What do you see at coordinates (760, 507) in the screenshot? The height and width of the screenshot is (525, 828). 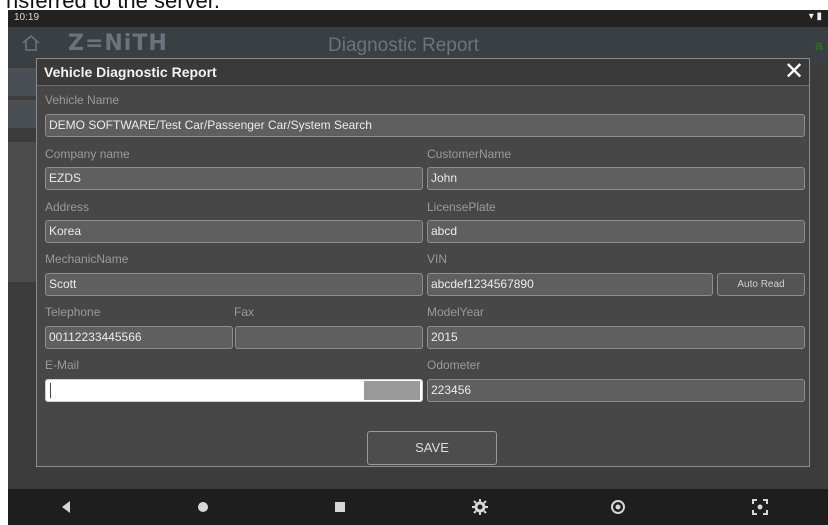 I see `screenshot-icon` at bounding box center [760, 507].